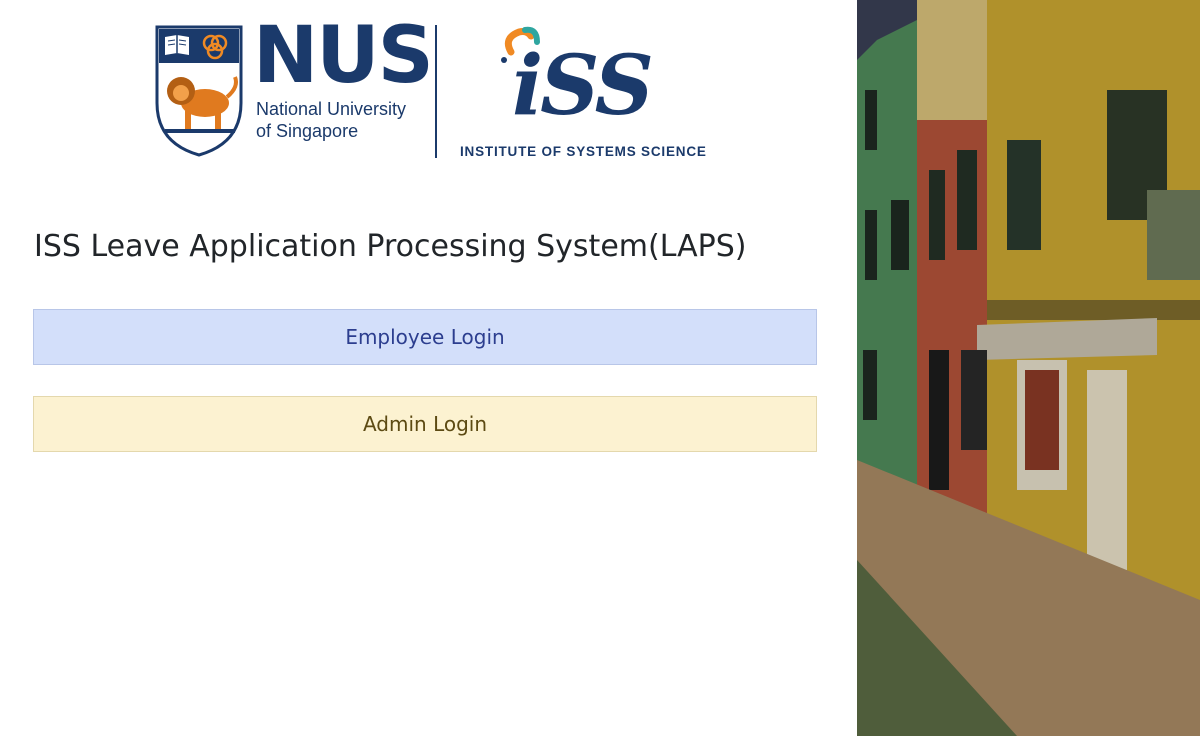 This screenshot has height=736, width=1200. I want to click on nus-subtitle-line2: of Singapore, so click(307, 131).